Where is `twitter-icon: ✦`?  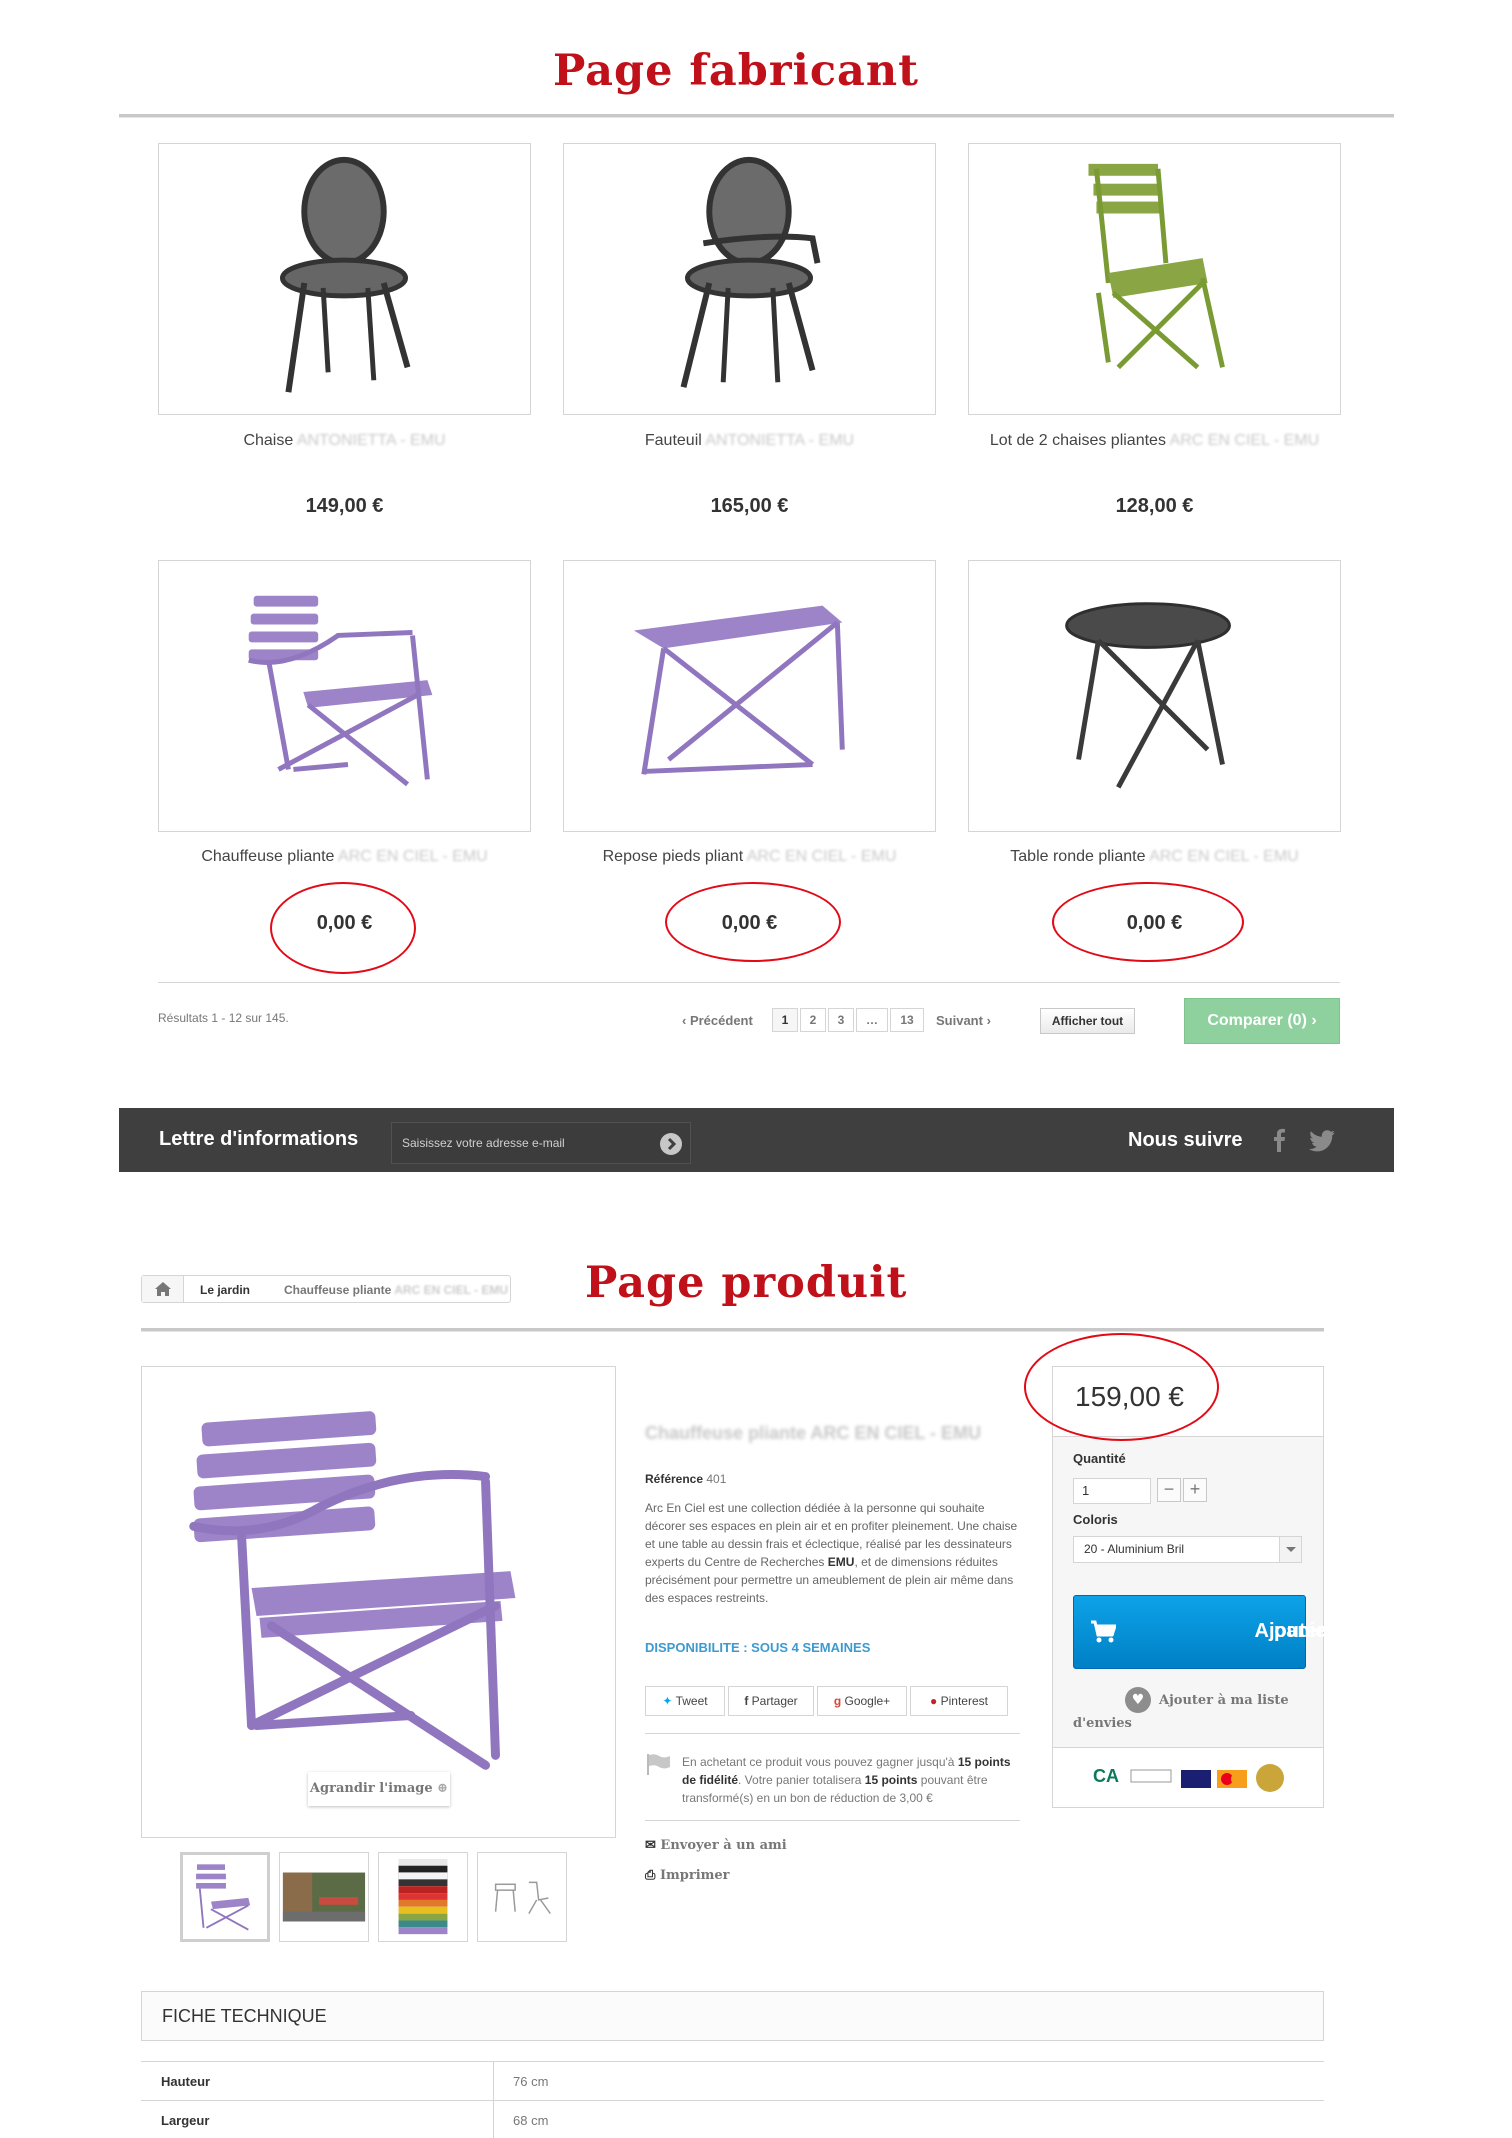
twitter-icon: ✦ is located at coordinates (669, 1701).